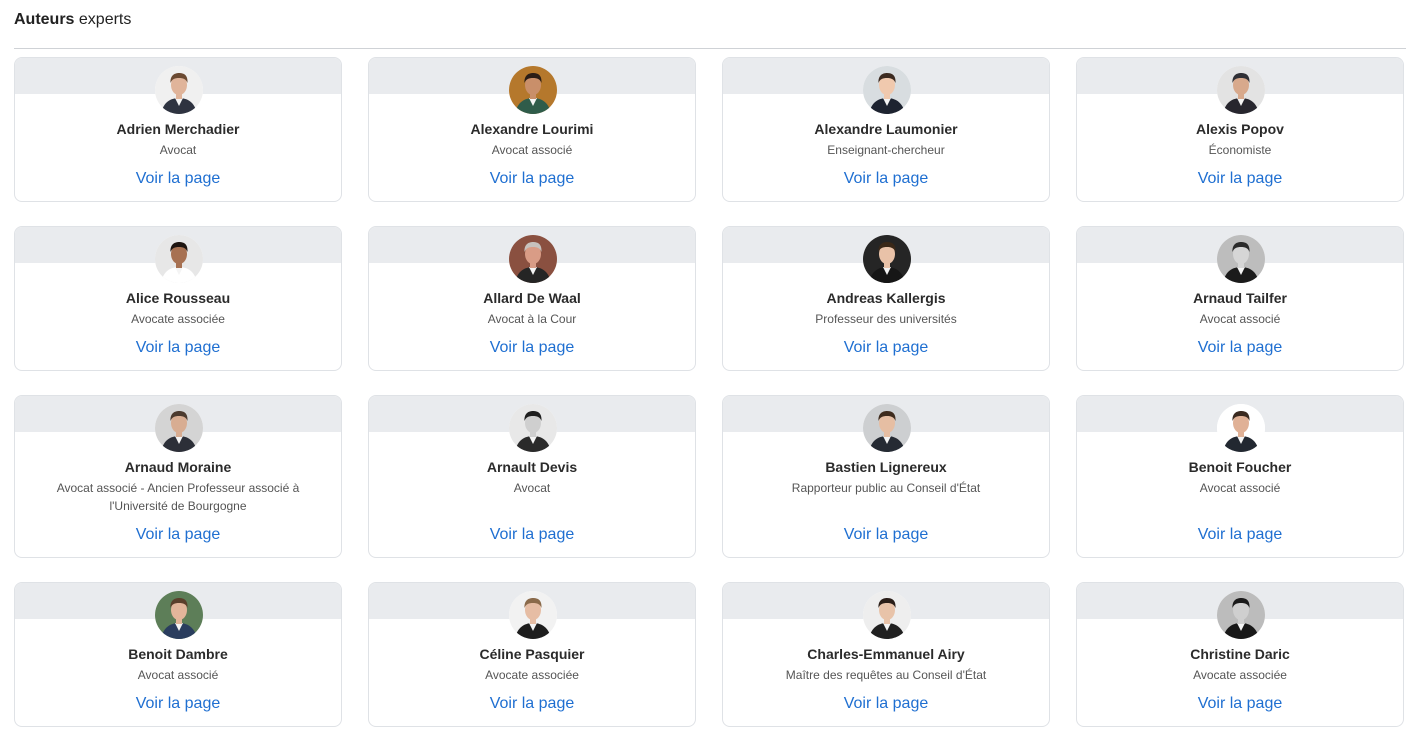 This screenshot has width=1425, height=743. Describe the element at coordinates (532, 467) in the screenshot. I see `author-name: Arnault Devis` at that location.